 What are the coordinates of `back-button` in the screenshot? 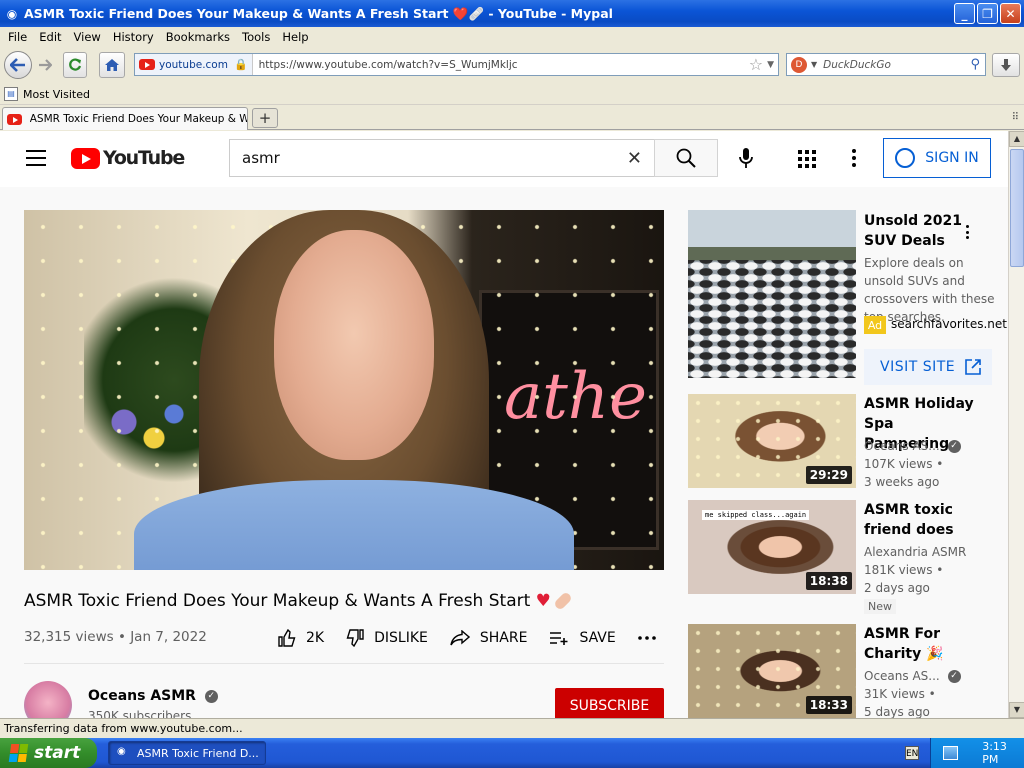 It's located at (18, 65).